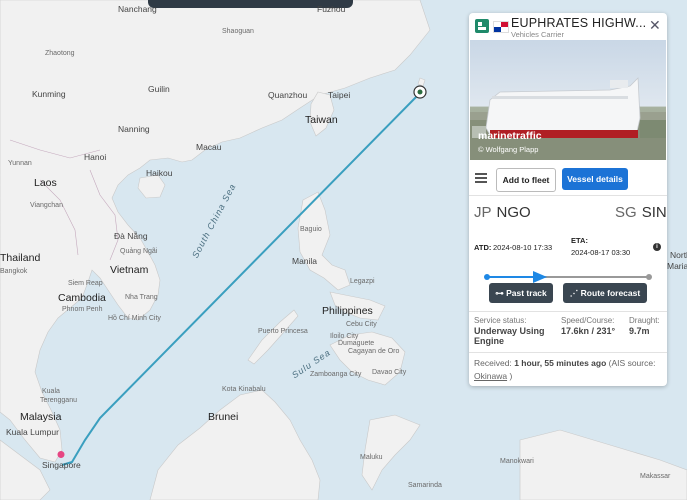  I want to click on map-label: Zamboanga City, so click(336, 374).